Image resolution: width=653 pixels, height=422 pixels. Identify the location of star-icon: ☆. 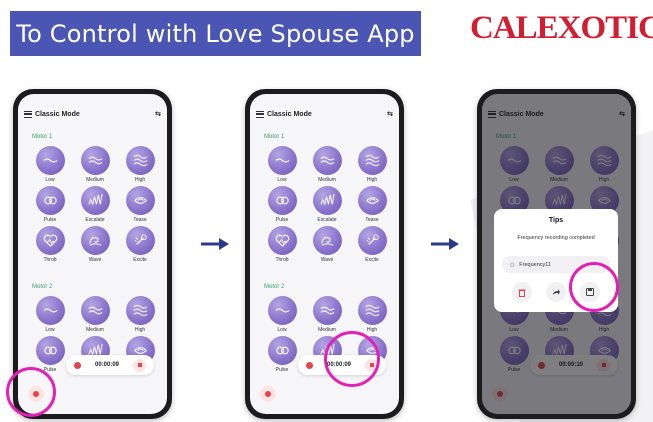
(512, 265).